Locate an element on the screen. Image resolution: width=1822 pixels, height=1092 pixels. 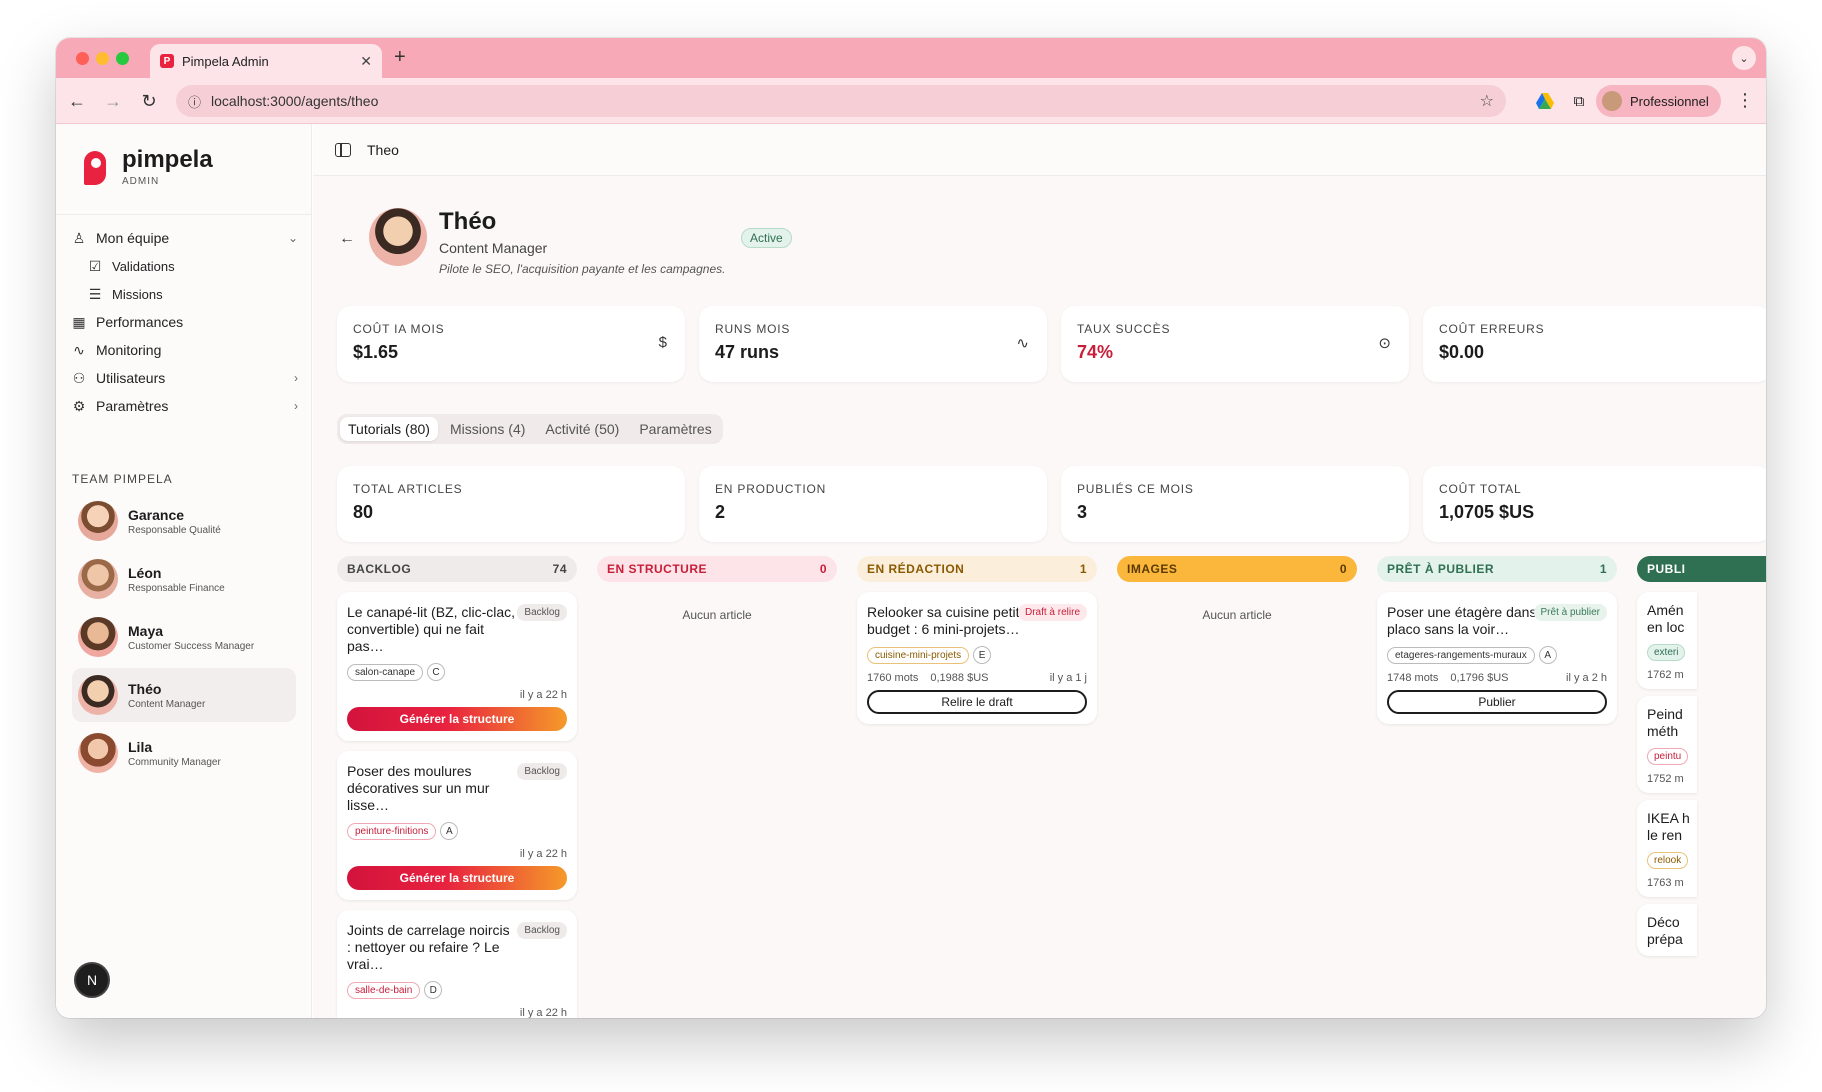
kpi-card-cout-erreurs: COÛT ERREURS $0.00 is located at coordinates (1594, 344).